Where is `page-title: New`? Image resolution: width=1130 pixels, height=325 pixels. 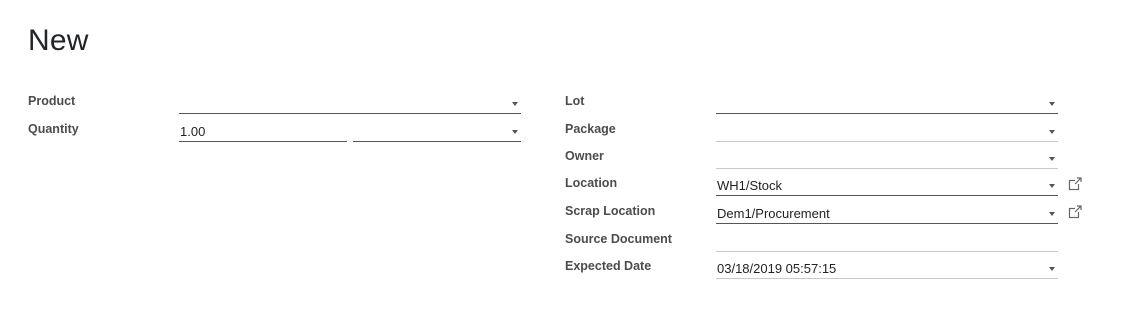
page-title: New is located at coordinates (58, 40).